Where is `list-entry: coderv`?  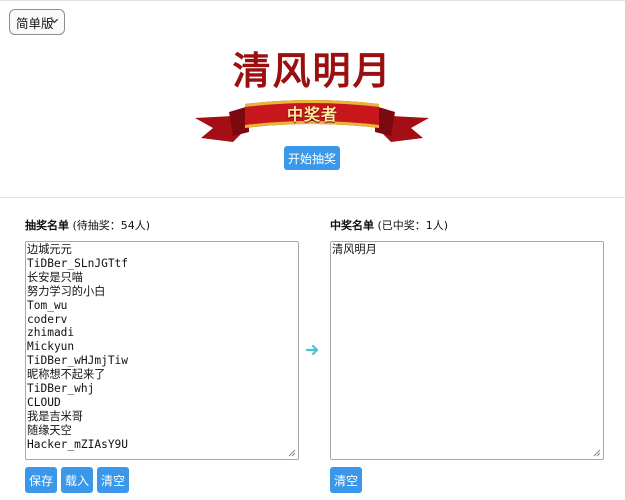 list-entry: coderv is located at coordinates (47, 319).